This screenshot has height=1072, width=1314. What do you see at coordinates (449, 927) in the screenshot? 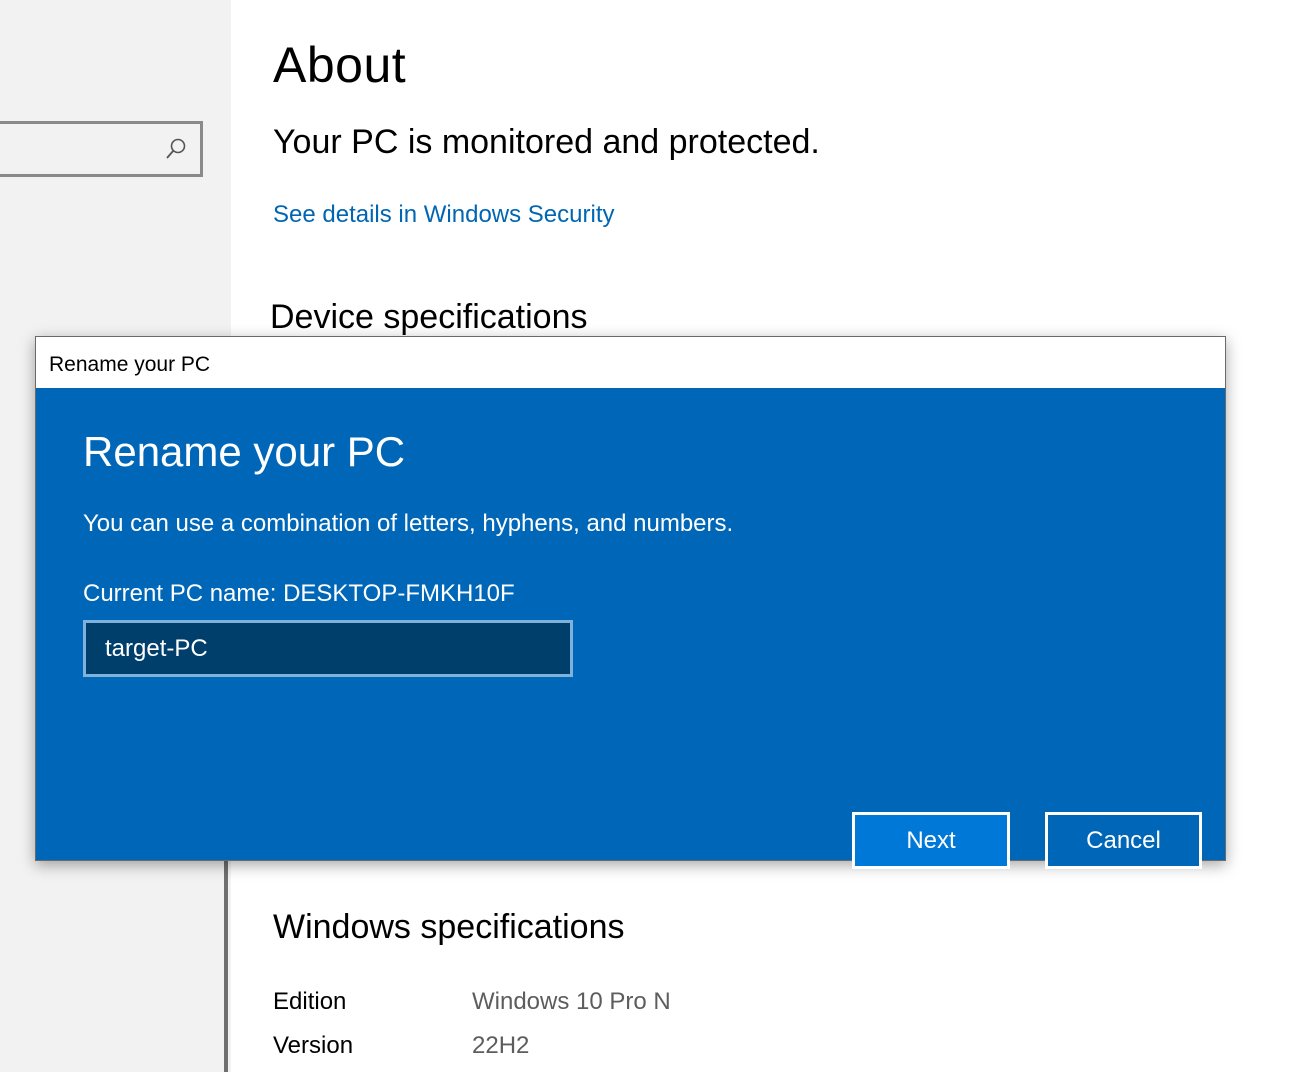
I see `windows-specifications-heading: Windows specifications` at bounding box center [449, 927].